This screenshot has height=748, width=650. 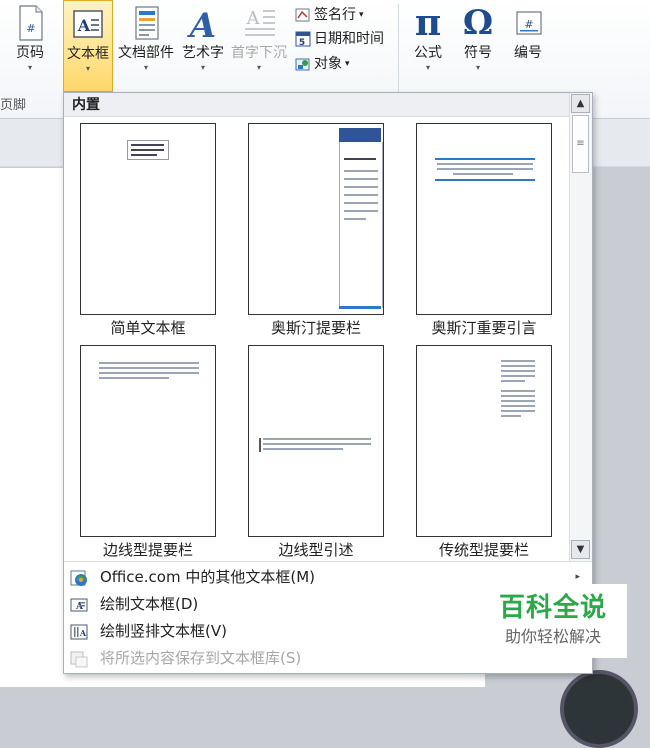 I want to click on gallery-item-sideline-sidebar: 边线型提要栏, so click(x=148, y=450).